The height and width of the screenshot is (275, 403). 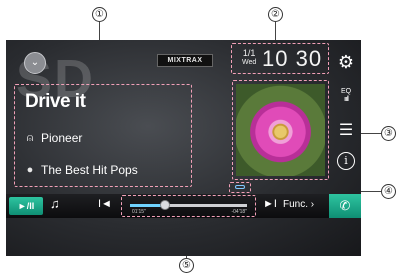 What do you see at coordinates (62, 138) in the screenshot?
I see `artist-name: Pioneer` at bounding box center [62, 138].